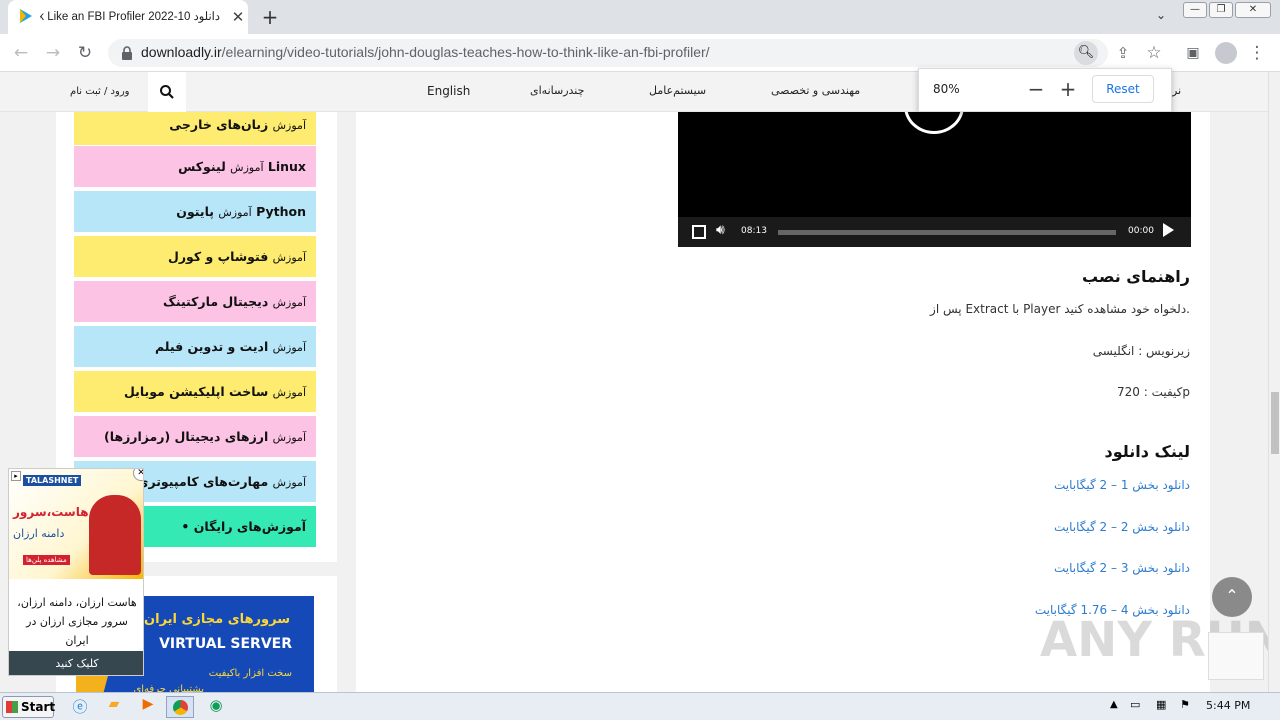 The image size is (1280, 720). I want to click on ad-small-cta: مشاهده پلن‌ها, so click(46, 560).